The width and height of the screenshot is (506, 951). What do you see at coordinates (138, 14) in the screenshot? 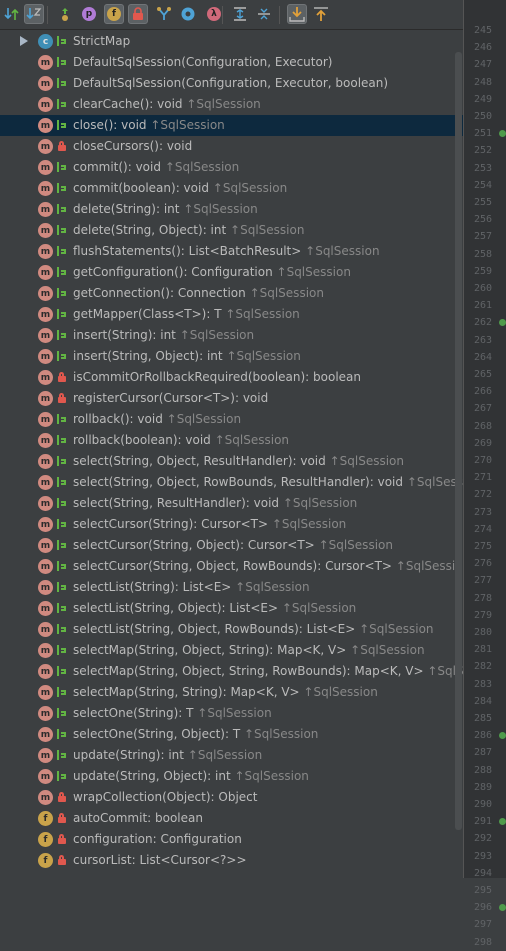
I see `show-non-public-button` at bounding box center [138, 14].